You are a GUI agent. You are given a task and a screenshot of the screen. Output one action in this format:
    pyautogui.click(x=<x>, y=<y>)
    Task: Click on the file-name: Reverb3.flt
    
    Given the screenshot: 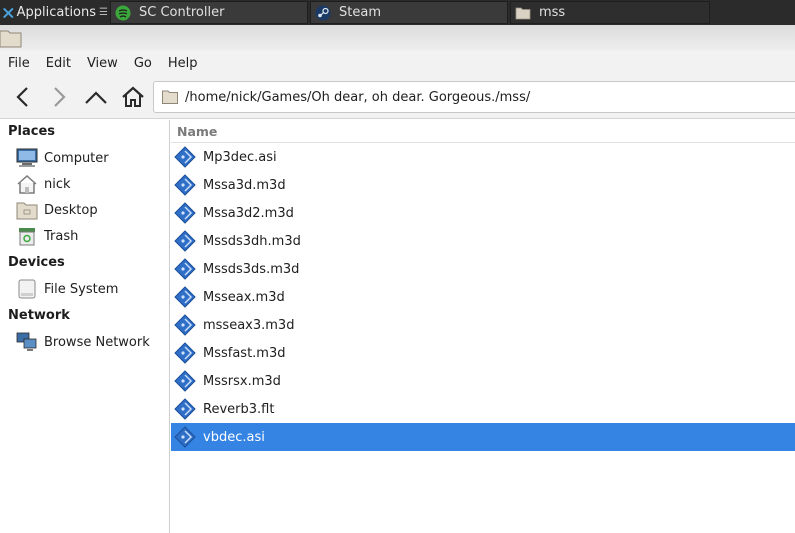 What is the action you would take?
    pyautogui.click(x=239, y=409)
    